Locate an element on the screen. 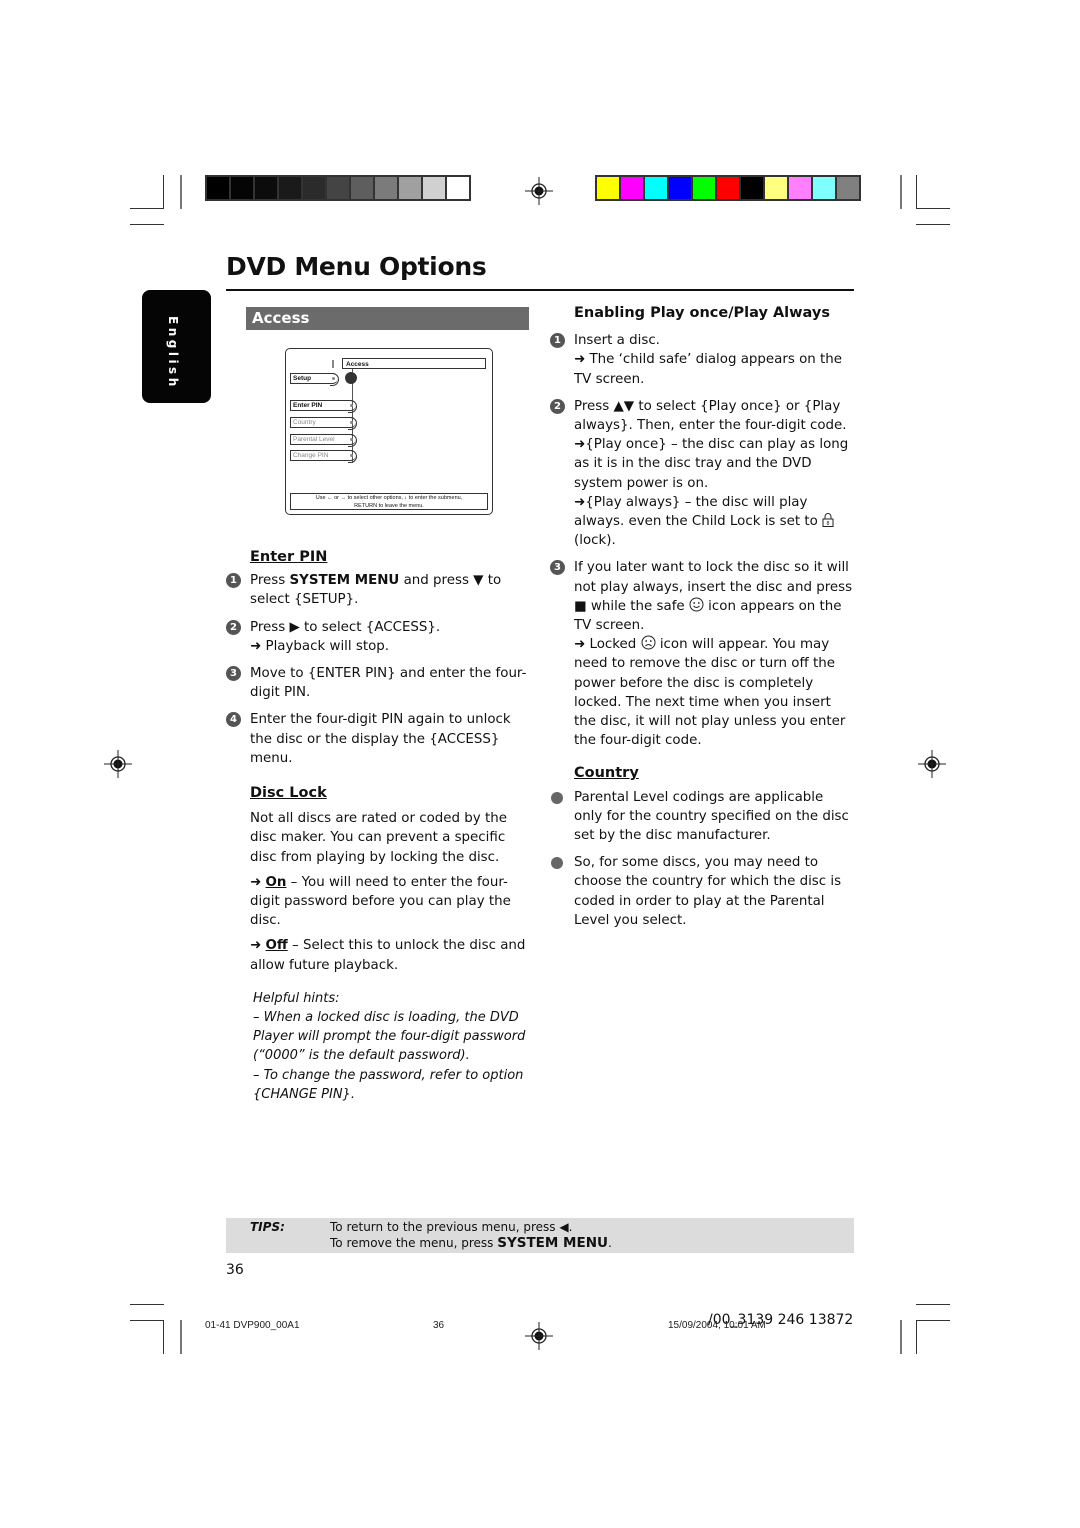 The image size is (1080, 1528). page-number: 36 is located at coordinates (235, 1270).